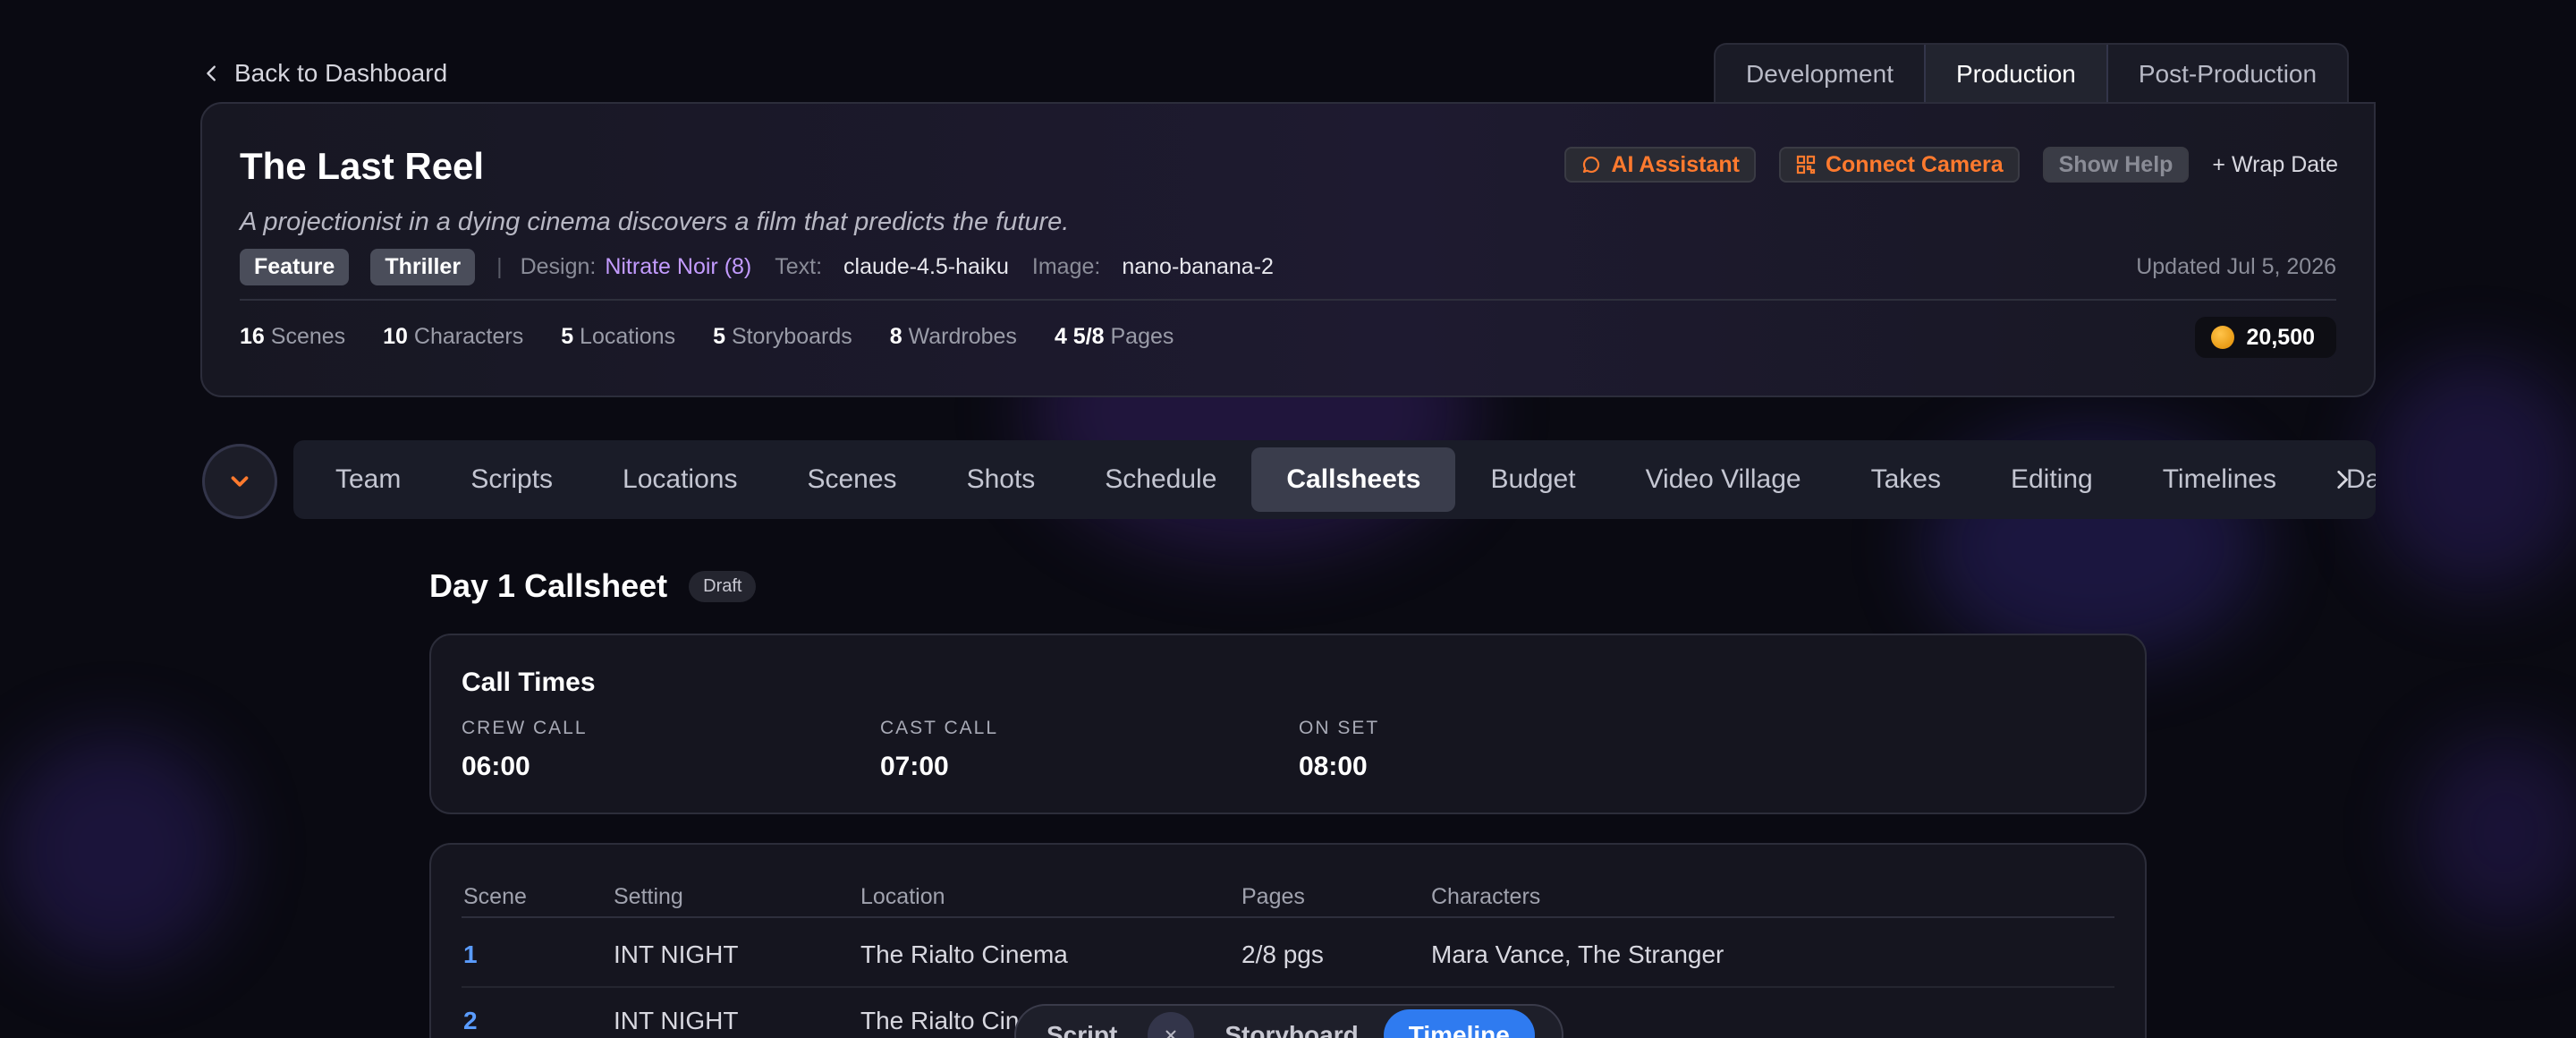 The width and height of the screenshot is (2576, 1038). I want to click on stat-pages: 4 5/8 Pages, so click(1114, 336).